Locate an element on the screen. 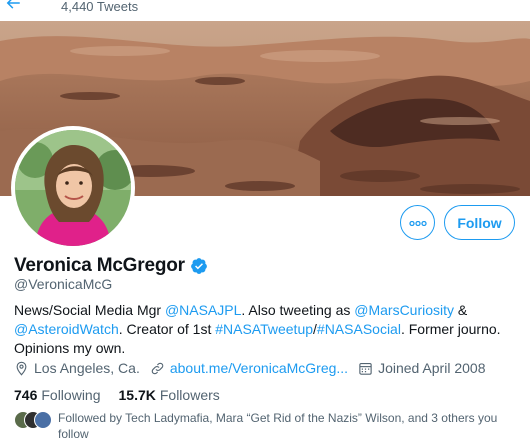  follow-button: Follow is located at coordinates (479, 222).